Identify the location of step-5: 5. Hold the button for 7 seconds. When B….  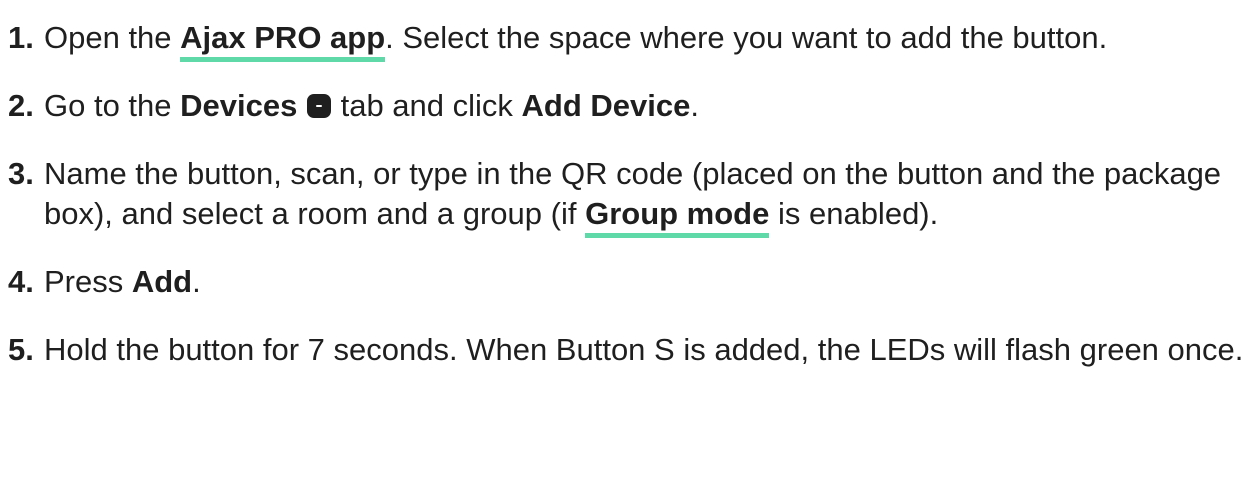
(628, 350).